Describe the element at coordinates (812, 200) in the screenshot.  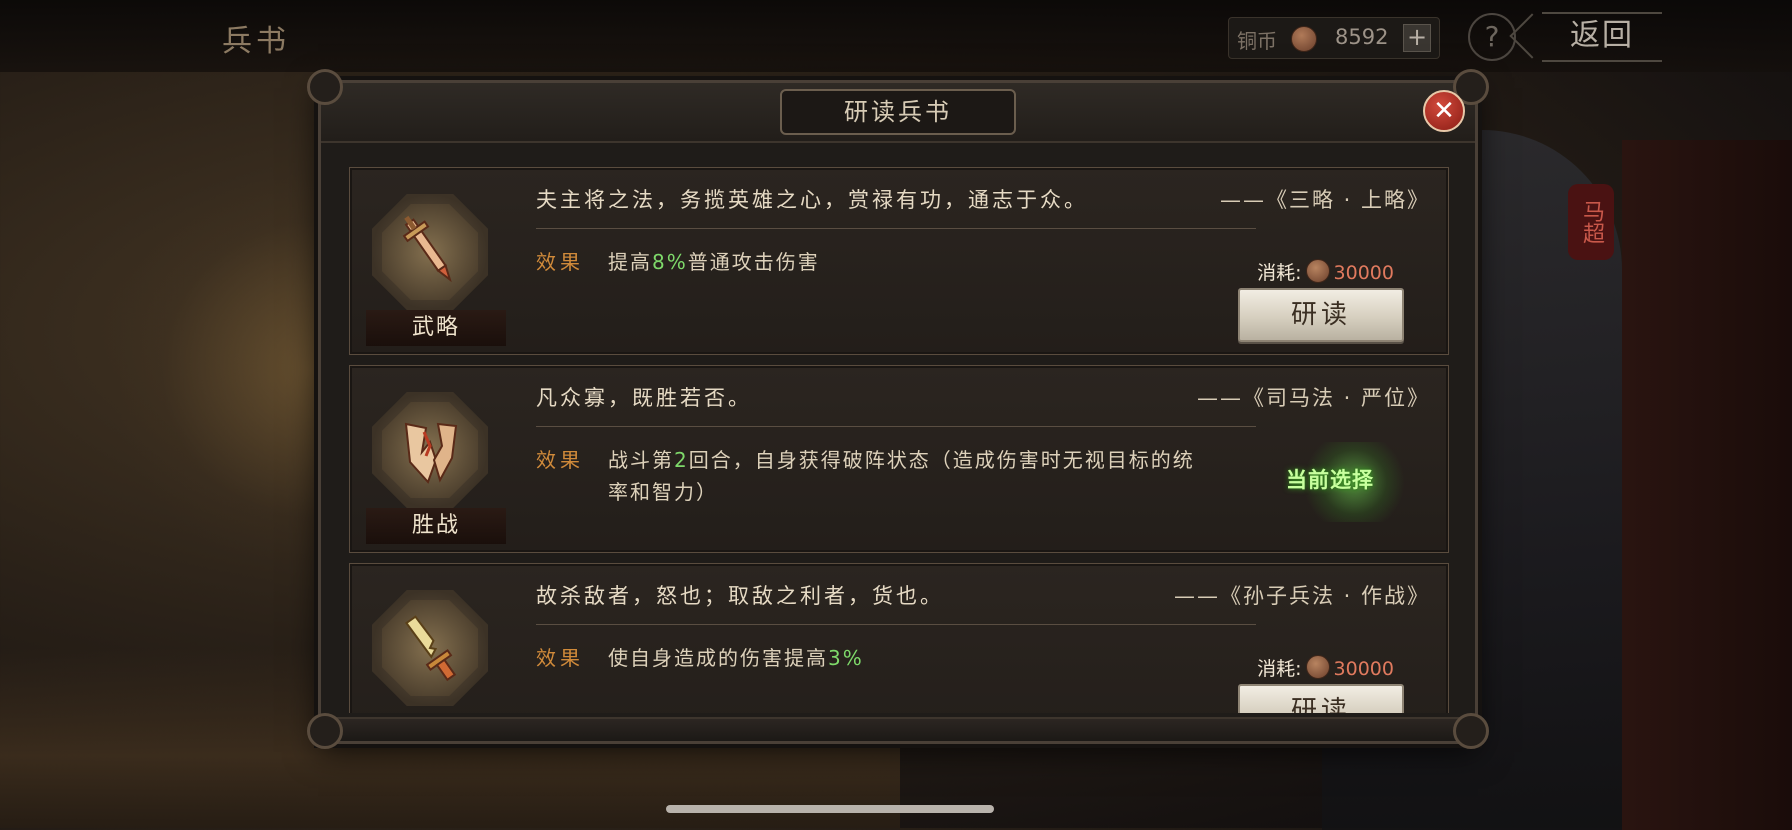
I see `book-quote: 夫主将之法，务揽英雄之心，赏禄有功，通志于众。` at that location.